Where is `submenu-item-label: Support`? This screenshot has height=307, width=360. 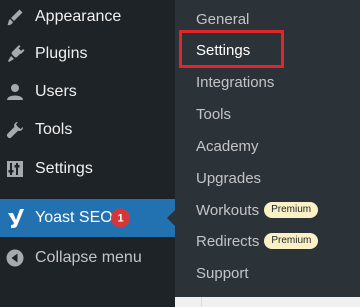 submenu-item-label: Support is located at coordinates (222, 273).